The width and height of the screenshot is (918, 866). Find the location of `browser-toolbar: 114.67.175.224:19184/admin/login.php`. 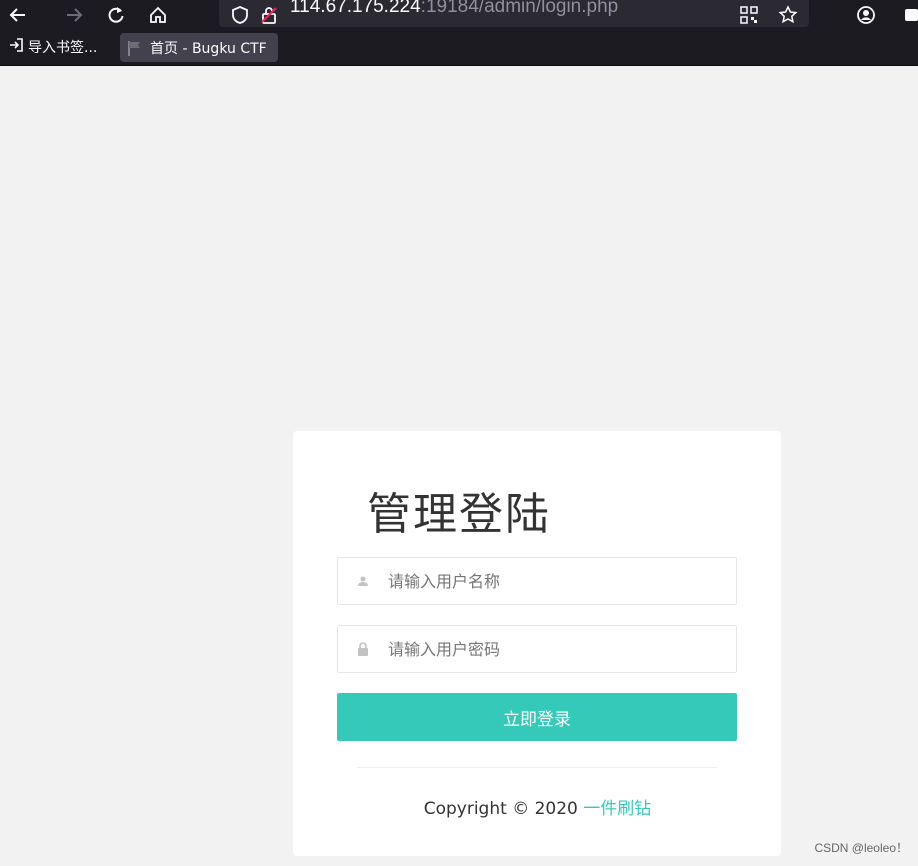

browser-toolbar: 114.67.175.224:19184/admin/login.php is located at coordinates (459, 14).